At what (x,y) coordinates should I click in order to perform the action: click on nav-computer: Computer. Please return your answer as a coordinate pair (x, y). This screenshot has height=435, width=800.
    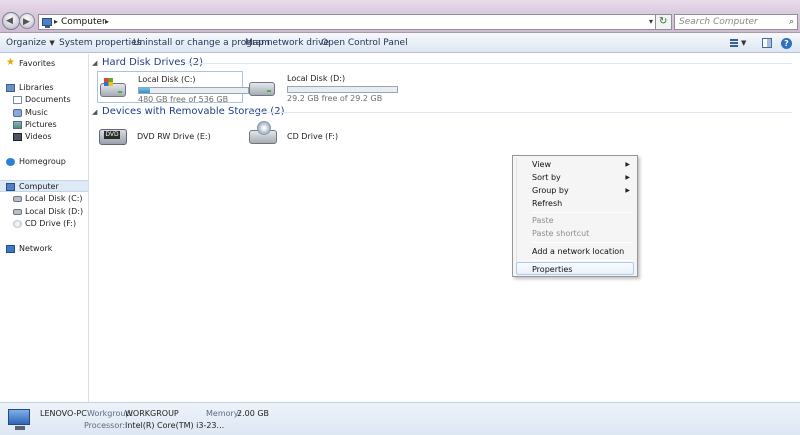
    Looking at the image, I should click on (44, 186).